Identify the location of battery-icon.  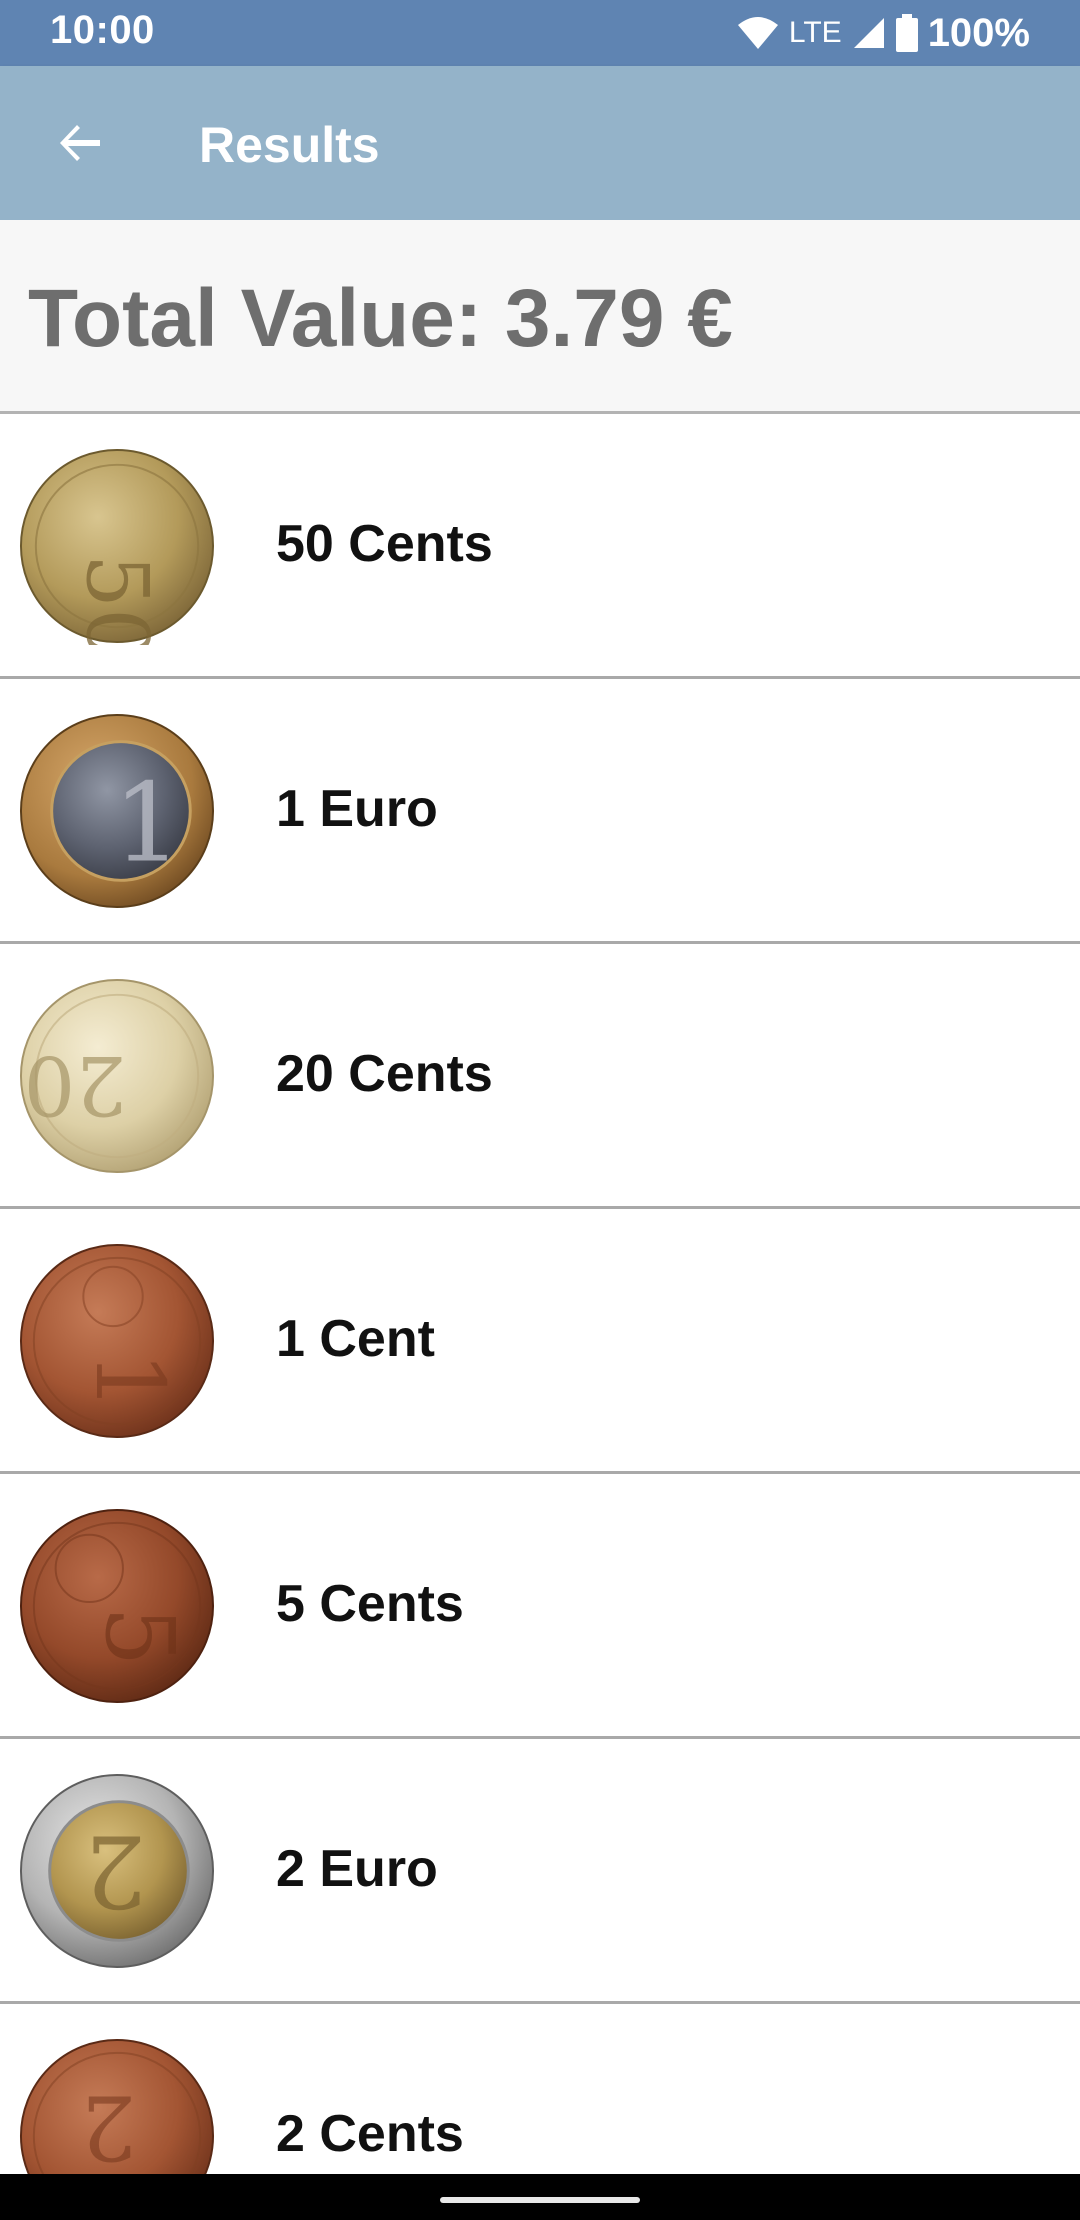
(906, 33).